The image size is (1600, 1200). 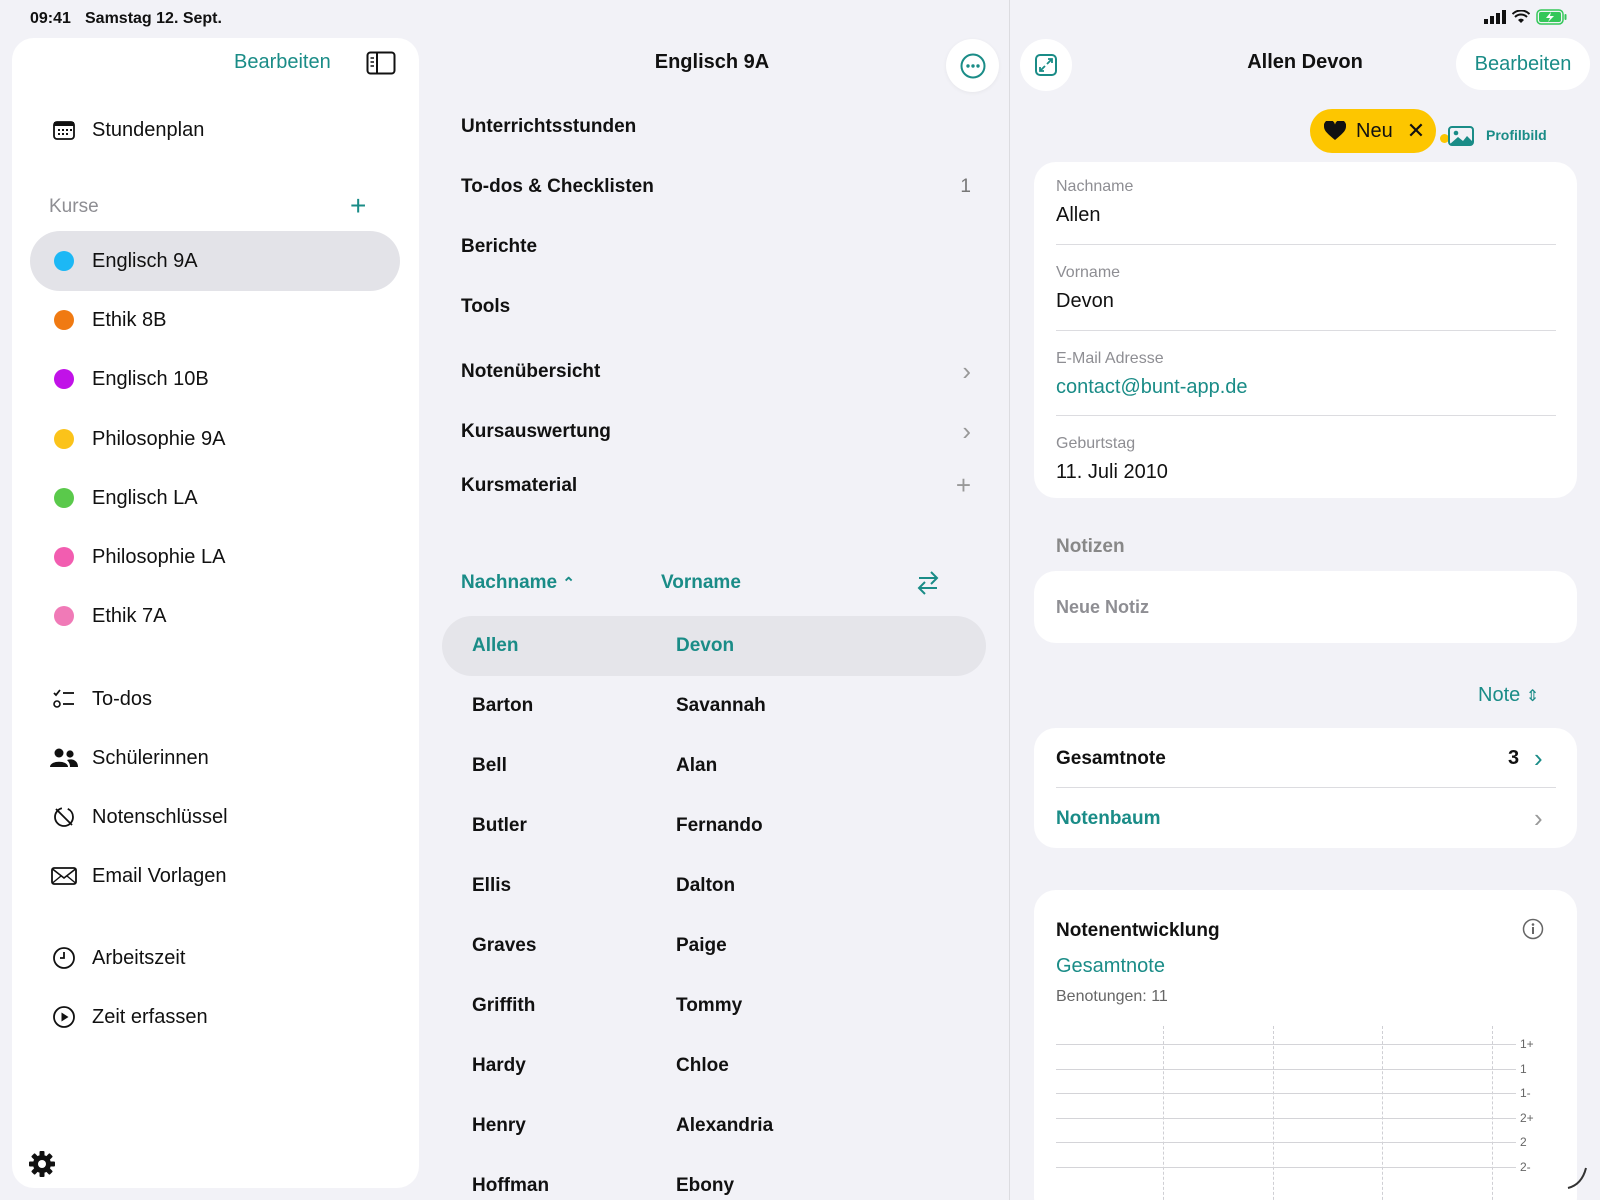 What do you see at coordinates (381, 63) in the screenshot?
I see `sidebar-toggle-icon` at bounding box center [381, 63].